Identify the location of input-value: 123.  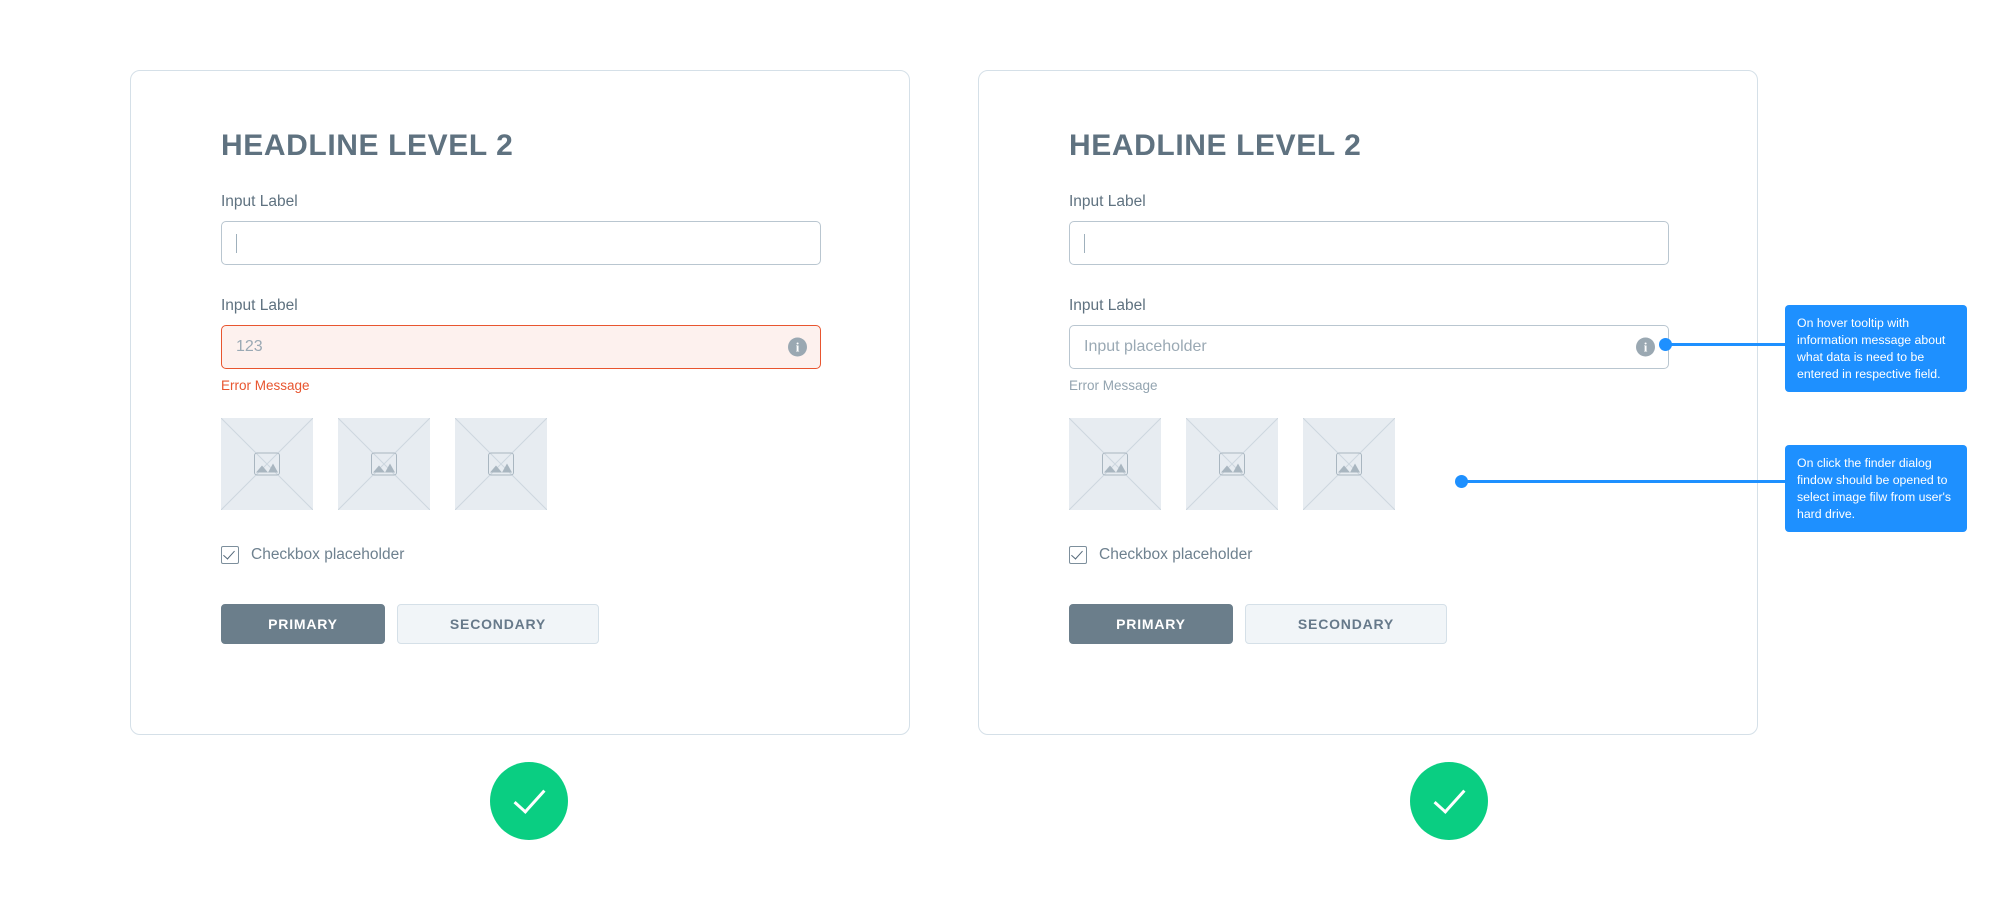
(249, 346).